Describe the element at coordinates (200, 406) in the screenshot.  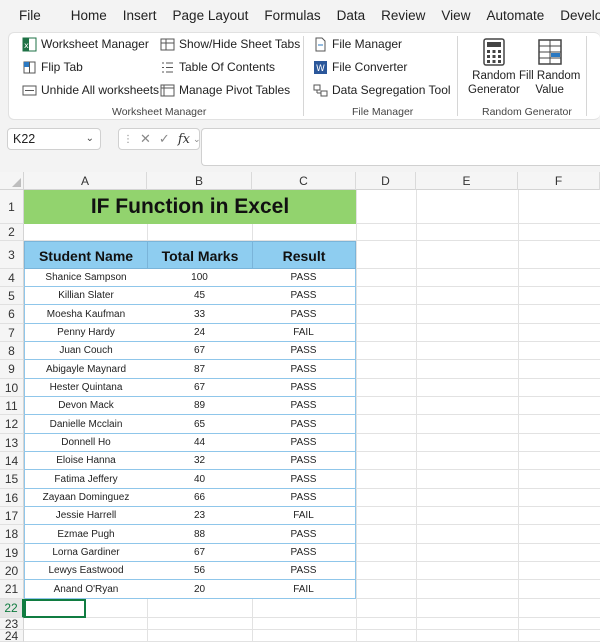
I see `cell-total-marks: 89` at that location.